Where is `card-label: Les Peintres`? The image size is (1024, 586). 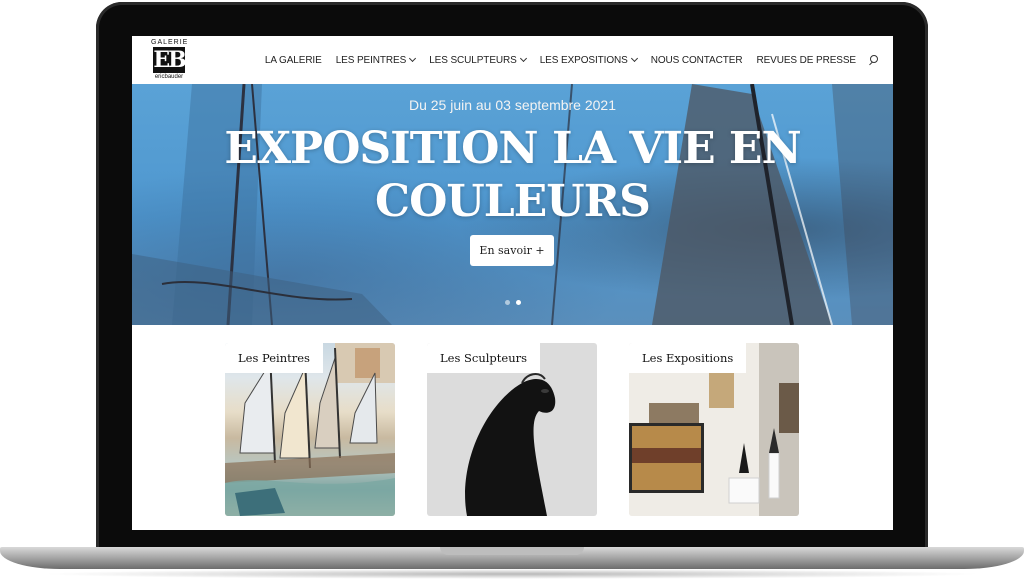 card-label: Les Peintres is located at coordinates (274, 358).